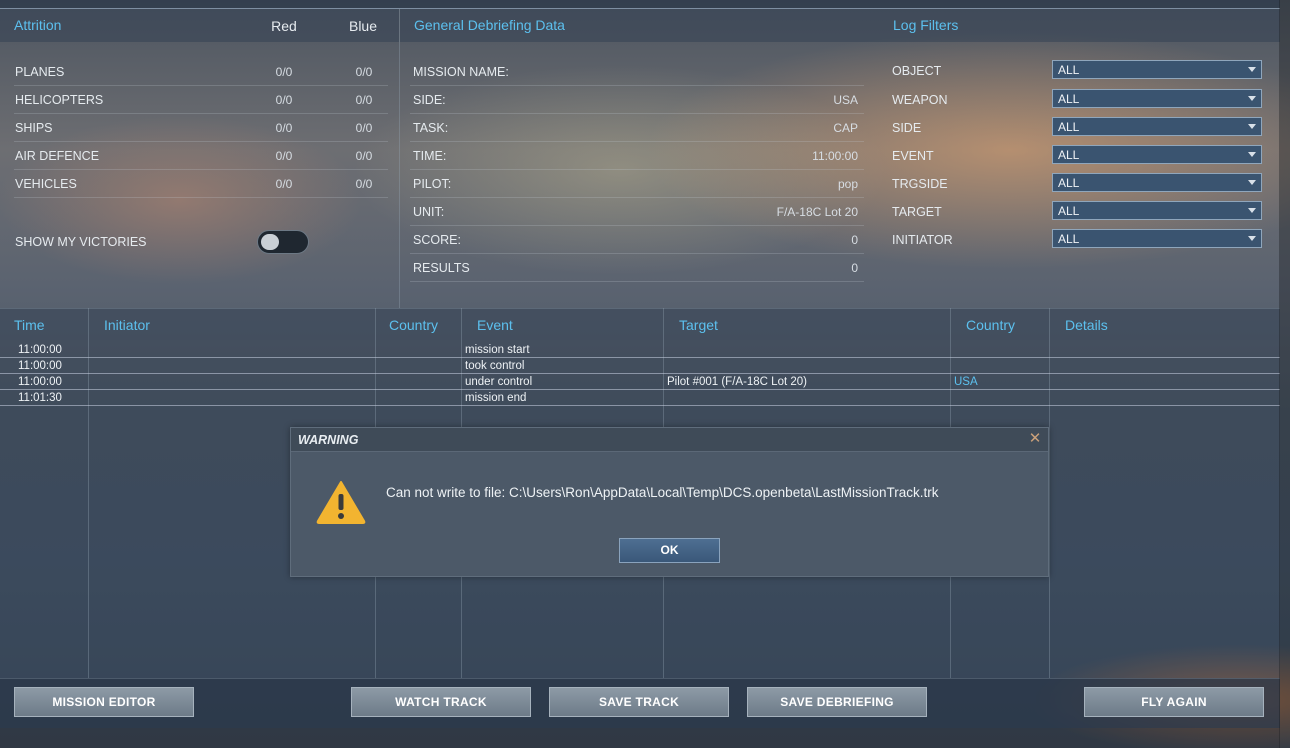 The image size is (1290, 748). I want to click on general-row-mission-name: MISSION NAME:, so click(637, 72).